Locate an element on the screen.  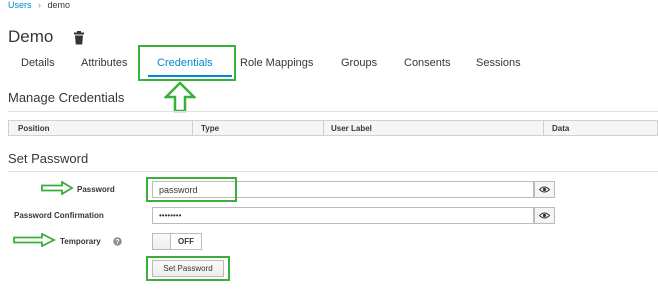
temporary-label: Temporary is located at coordinates (80, 241).